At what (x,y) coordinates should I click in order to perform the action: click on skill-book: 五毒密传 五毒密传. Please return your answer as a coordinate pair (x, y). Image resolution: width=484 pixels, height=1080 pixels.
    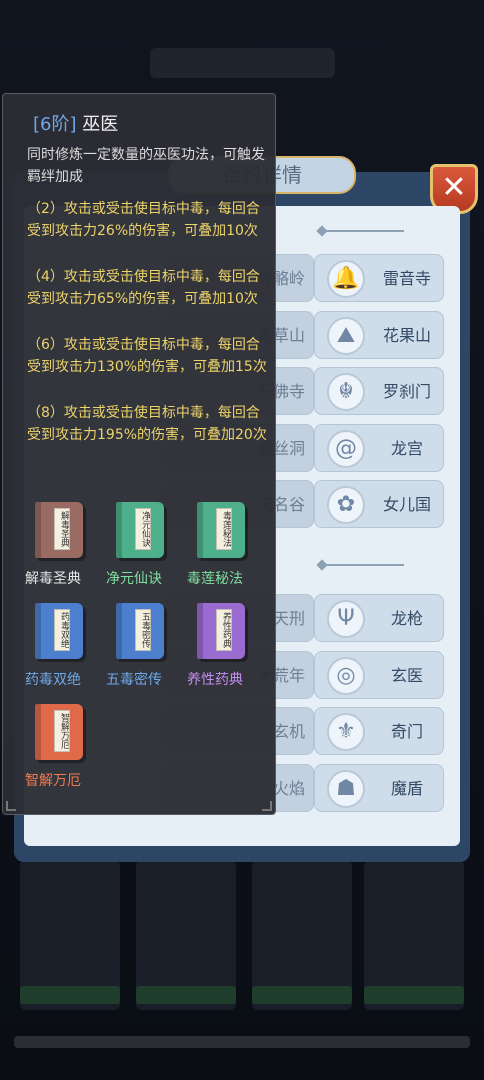
    Looking at the image, I should click on (146, 653).